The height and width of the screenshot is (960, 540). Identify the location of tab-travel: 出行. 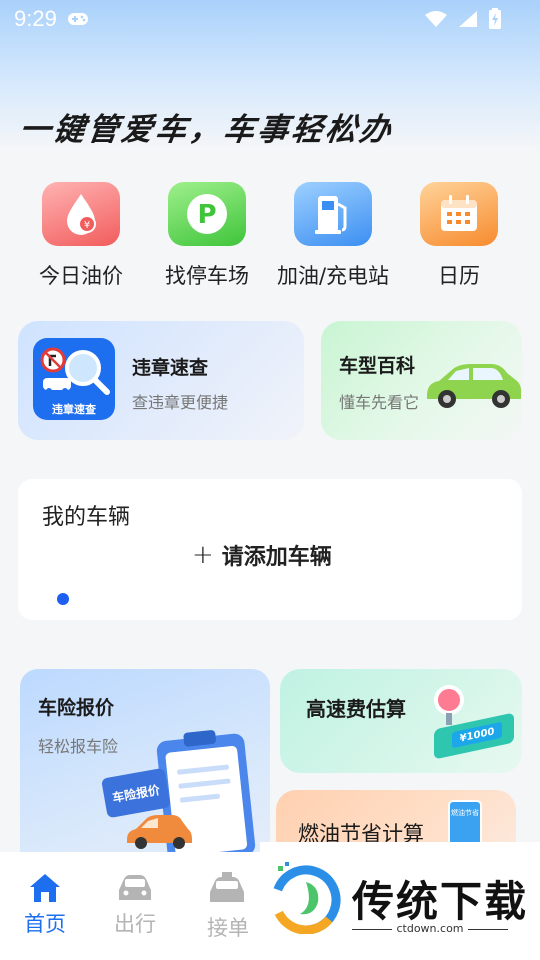
(135, 905).